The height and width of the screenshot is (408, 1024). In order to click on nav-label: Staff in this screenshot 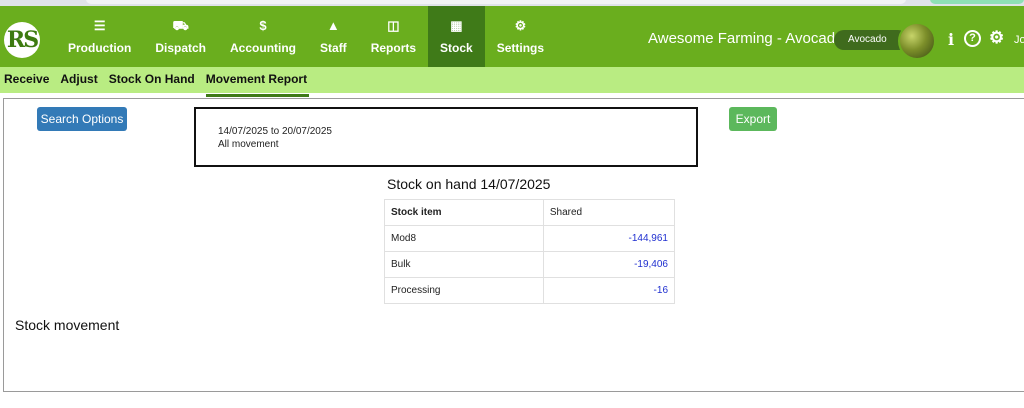, I will do `click(333, 47)`.